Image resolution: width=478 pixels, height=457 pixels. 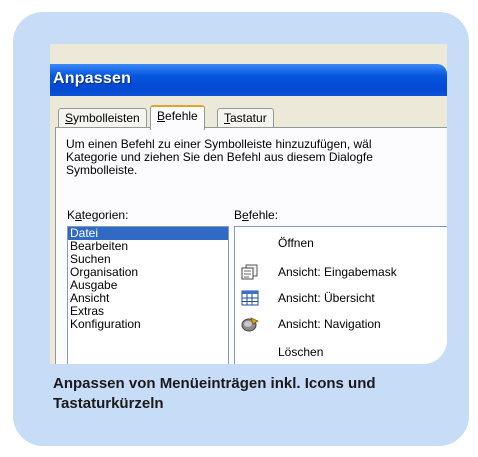 I want to click on title-bar: Anpassen, so click(x=248, y=80).